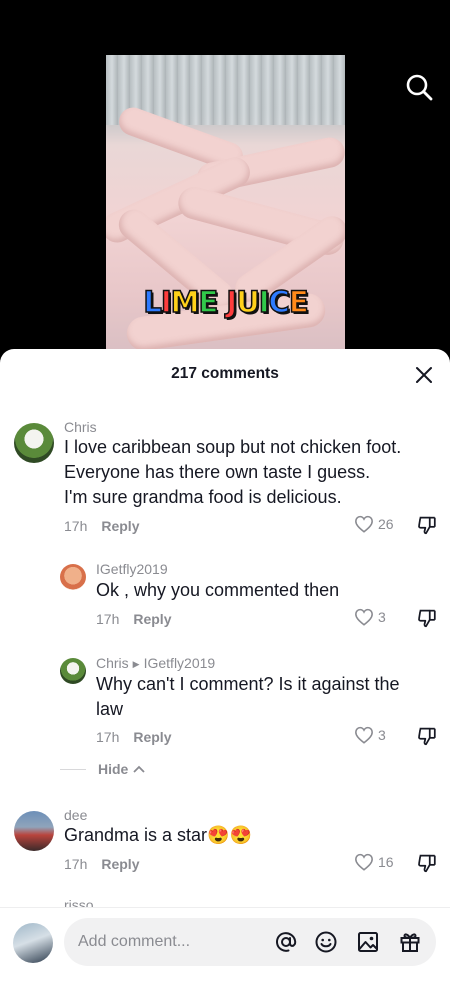  Describe the element at coordinates (217, 472) in the screenshot. I see `comment-text-line: Everyone has there own taste I guess.` at that location.